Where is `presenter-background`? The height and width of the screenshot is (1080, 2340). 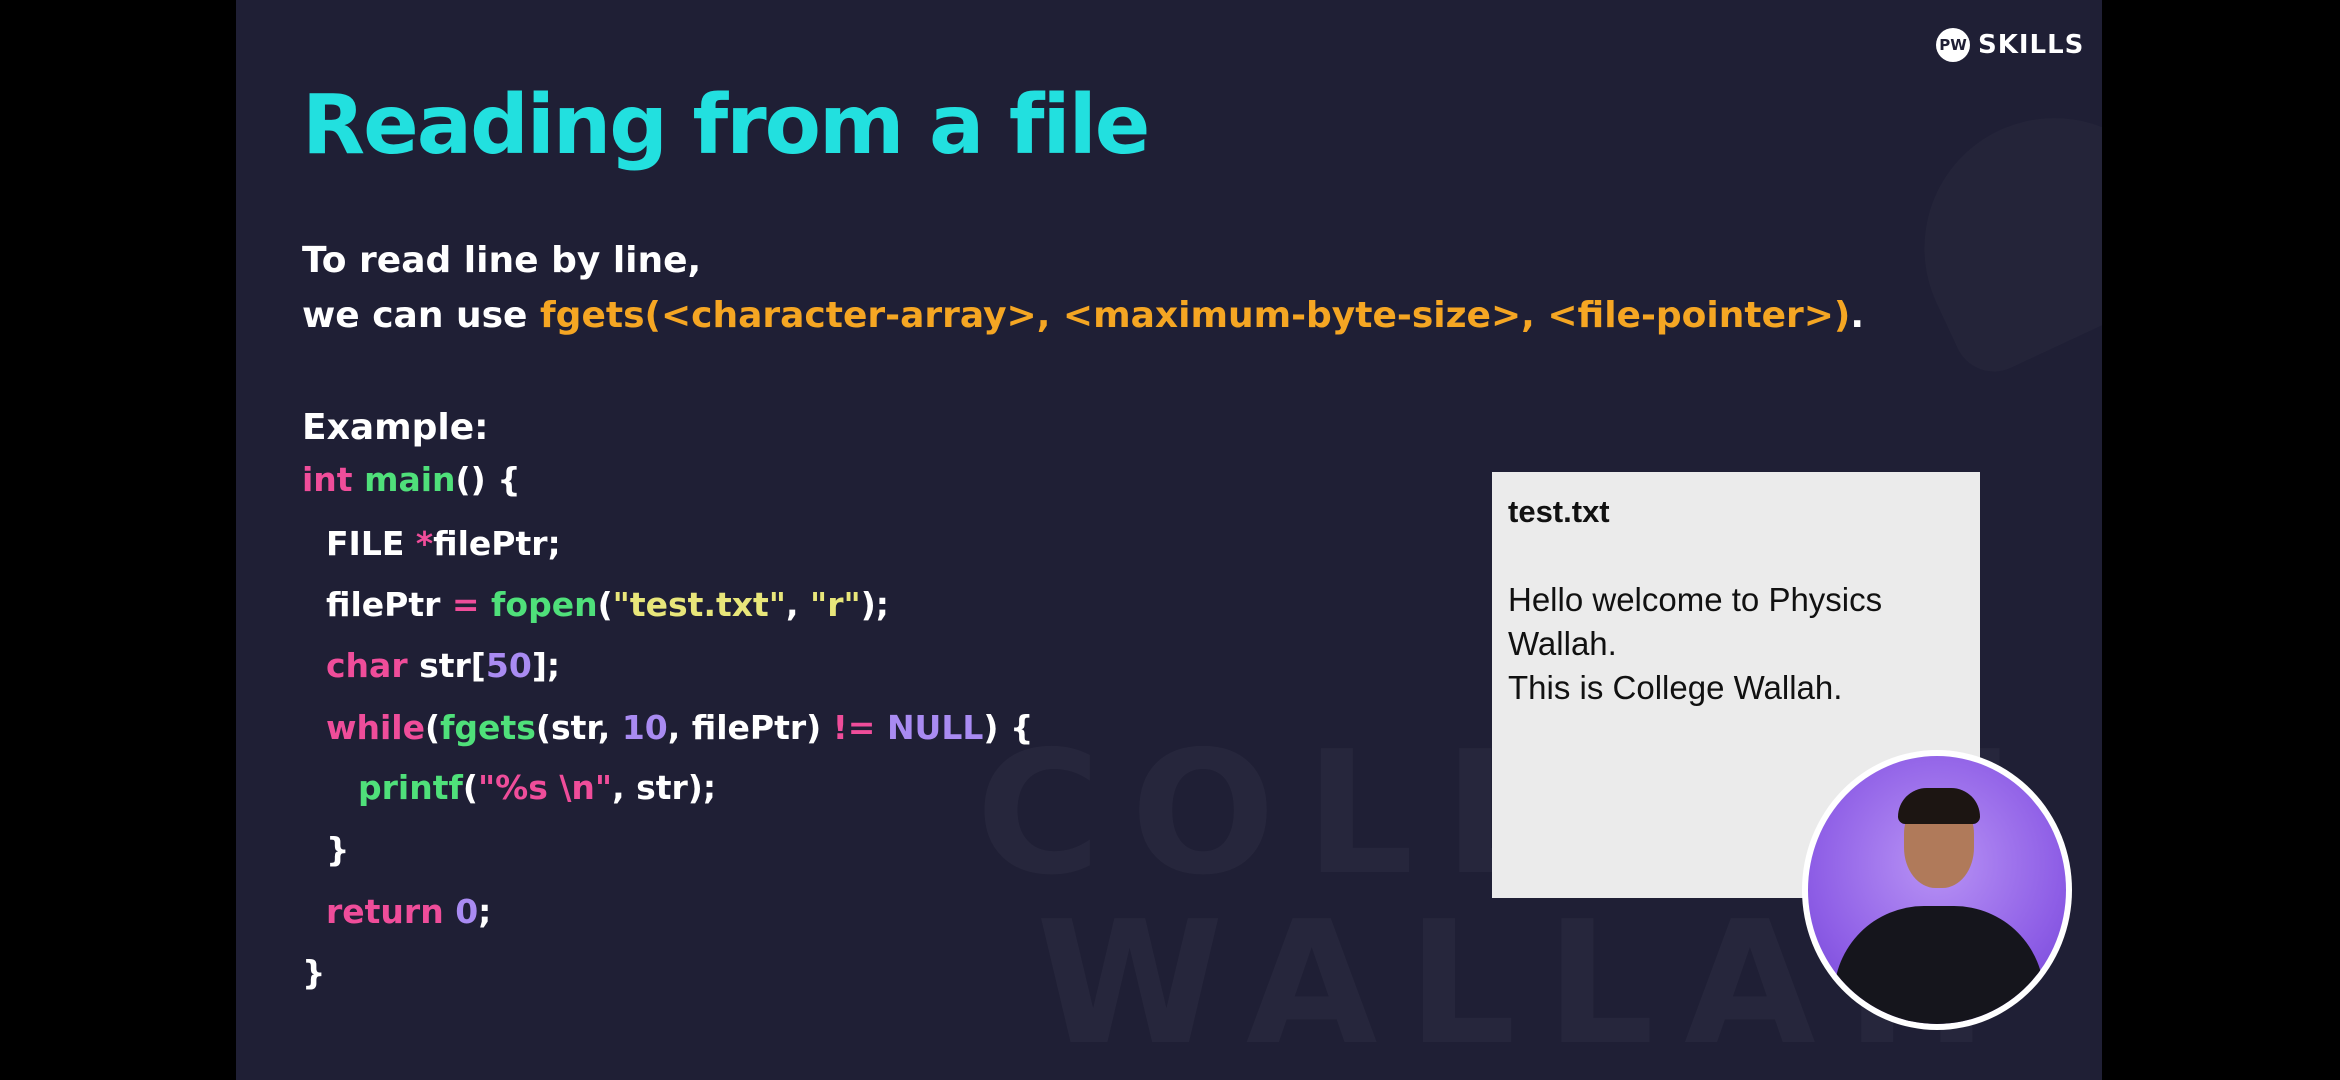
presenter-background is located at coordinates (1937, 890).